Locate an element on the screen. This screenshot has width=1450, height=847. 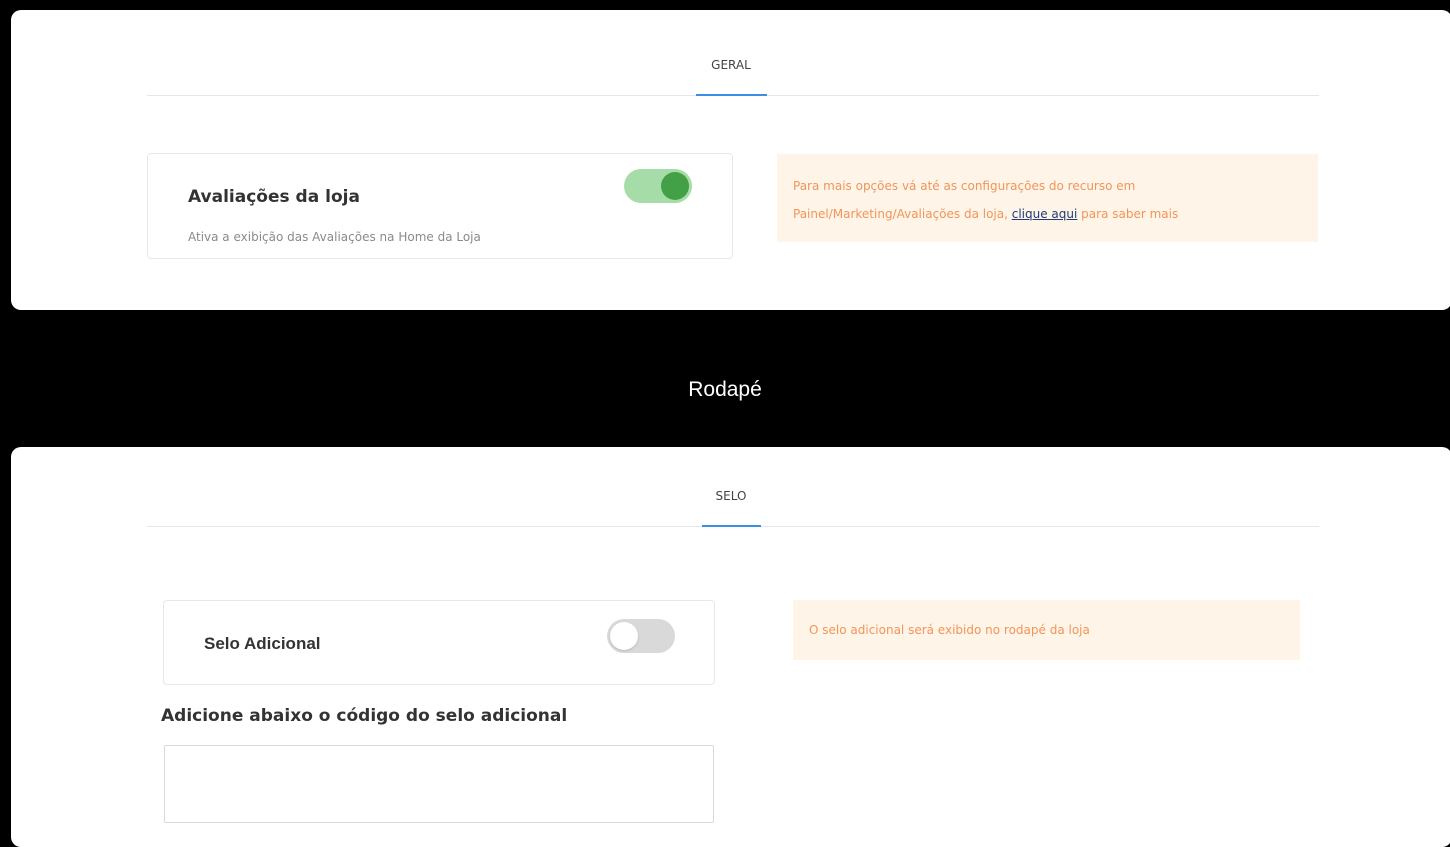
additional-seal-card: Selo Adicional is located at coordinates (439, 642).